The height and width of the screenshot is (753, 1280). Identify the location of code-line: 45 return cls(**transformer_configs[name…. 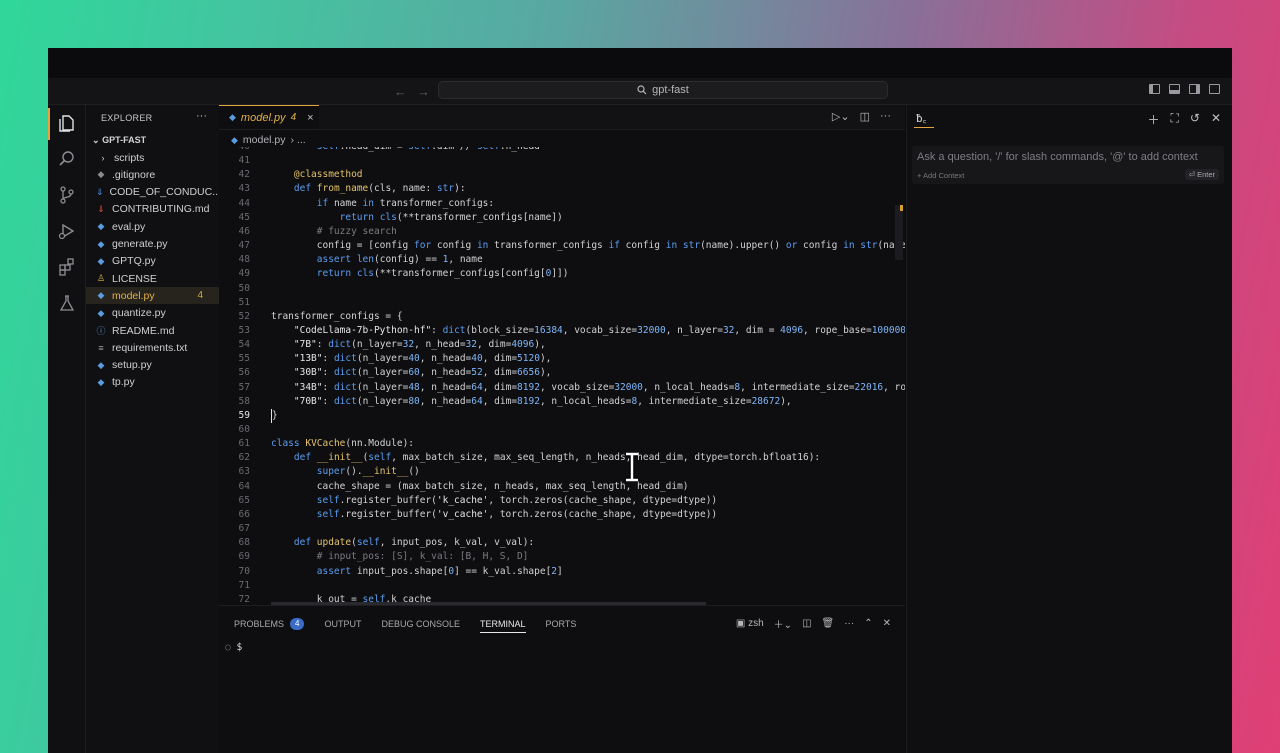
(562, 218).